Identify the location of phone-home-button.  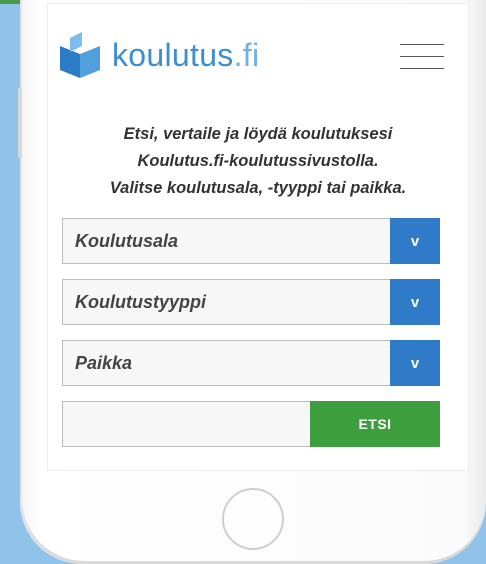
(253, 519).